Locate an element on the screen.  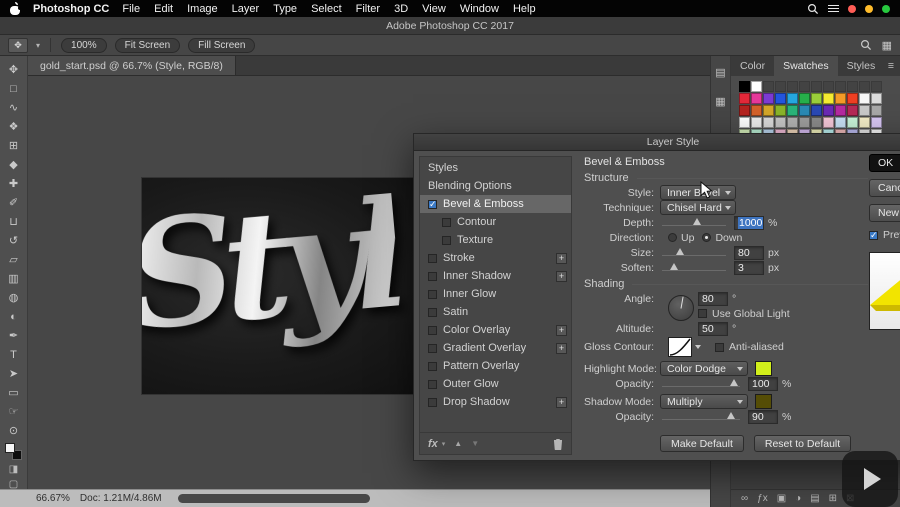
shadow-opacity-input: 90 is located at coordinates (763, 416).